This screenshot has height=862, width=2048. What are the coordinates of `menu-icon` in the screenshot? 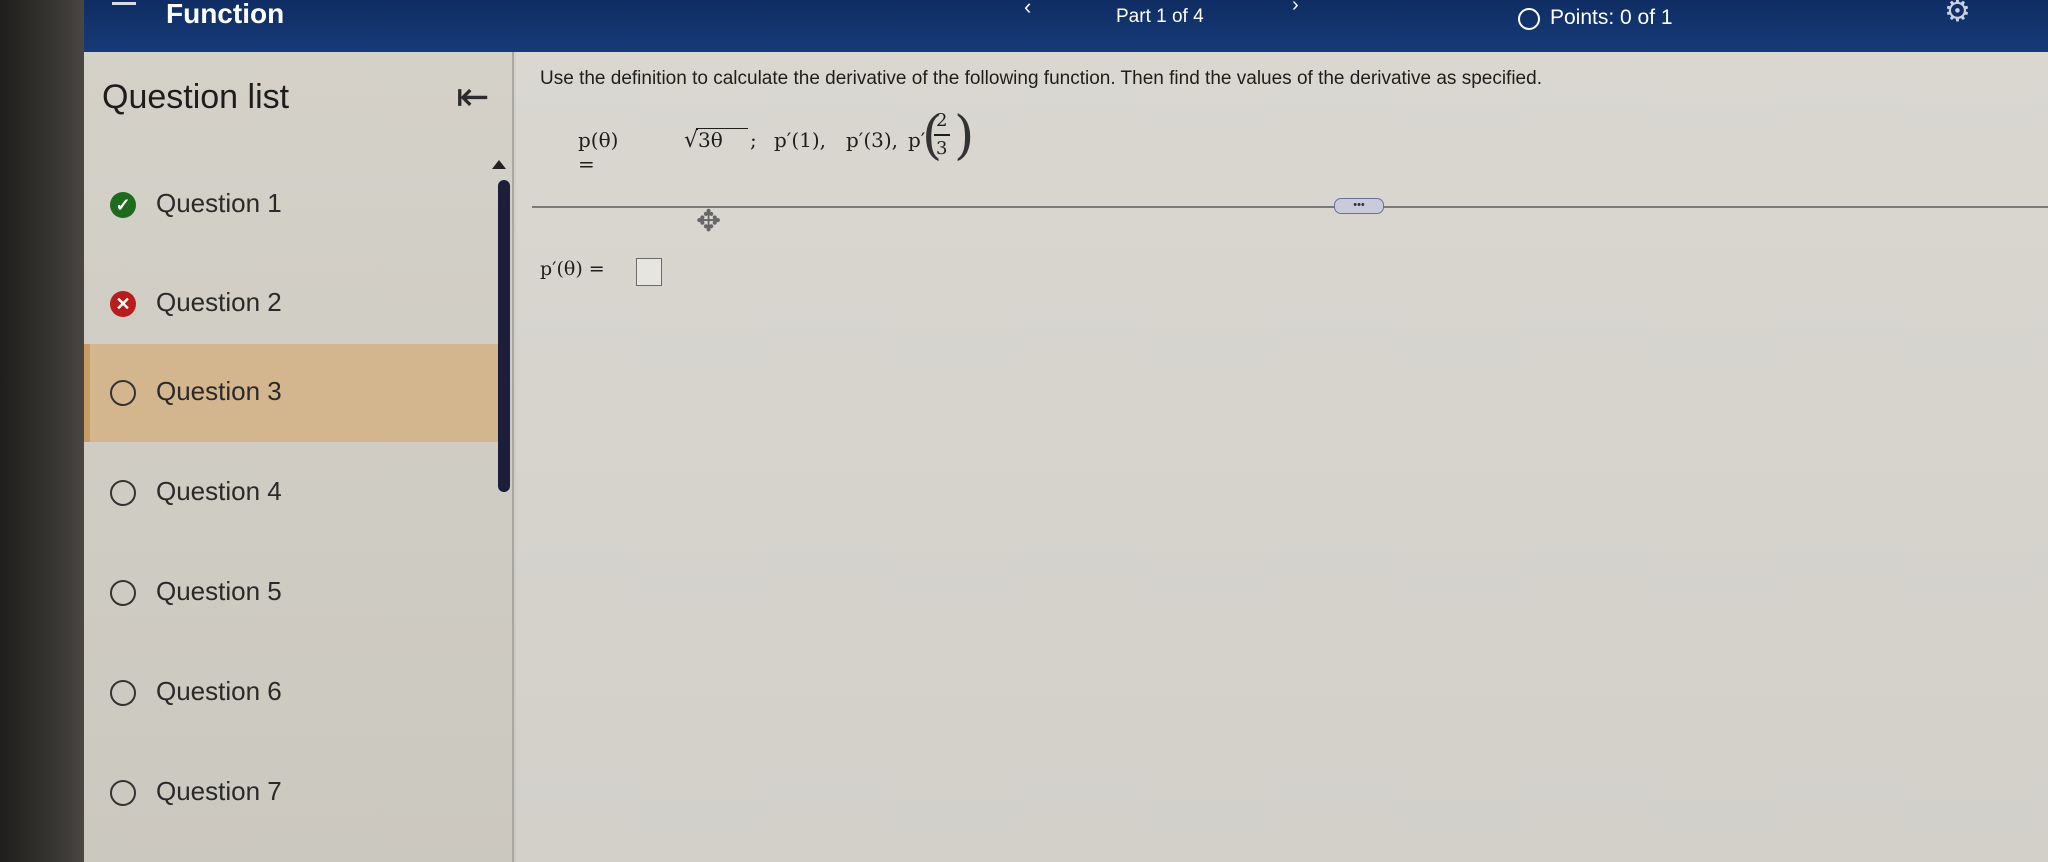 It's located at (124, 3).